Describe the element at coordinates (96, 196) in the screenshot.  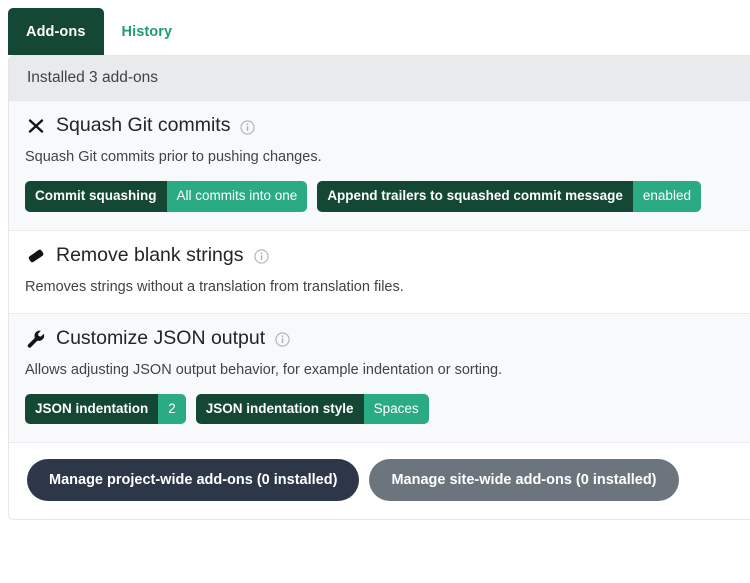
I see `badge-key: Commit squashing` at that location.